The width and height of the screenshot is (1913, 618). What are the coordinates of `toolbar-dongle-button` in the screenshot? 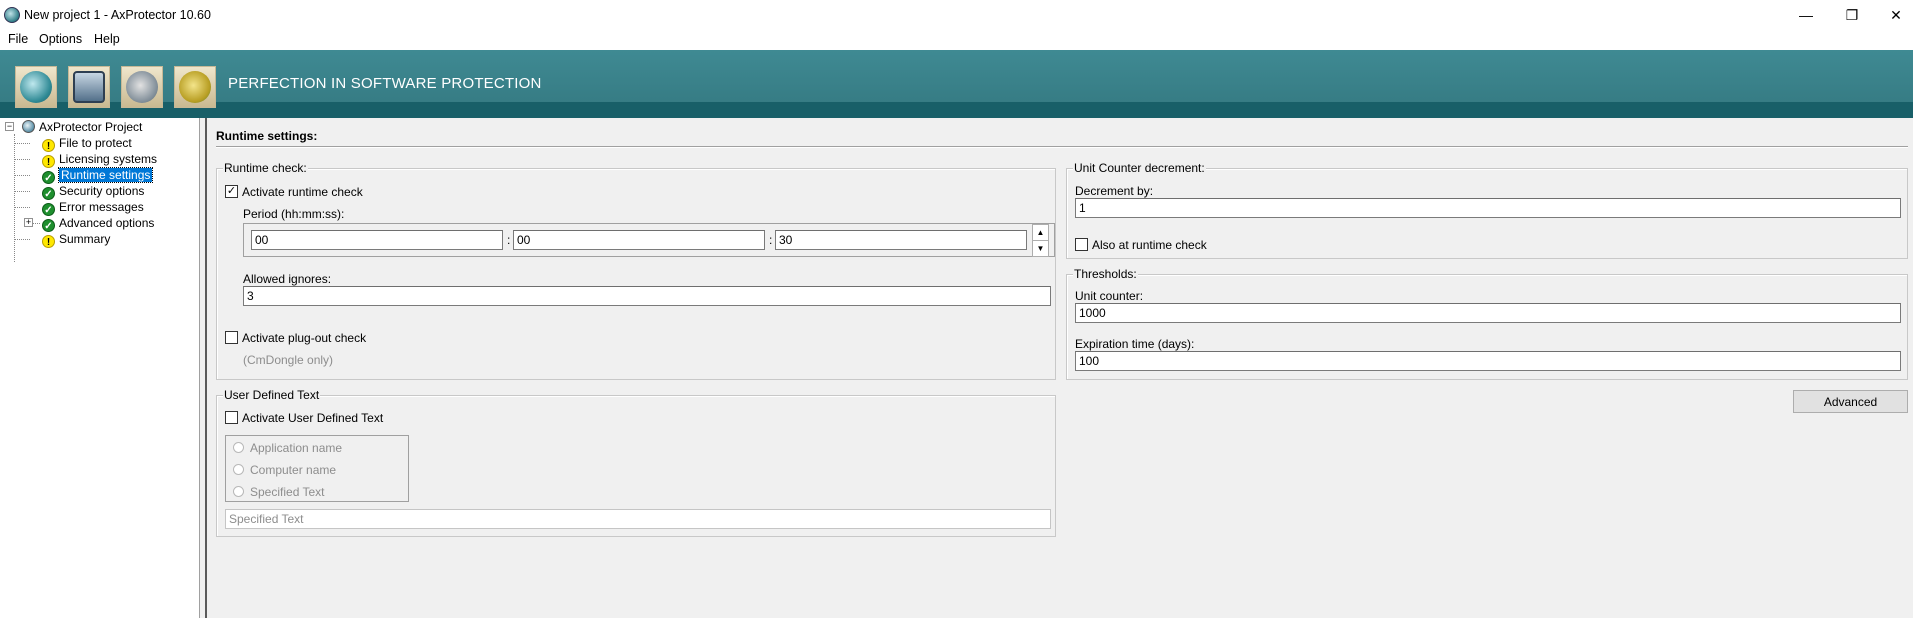 It's located at (142, 87).